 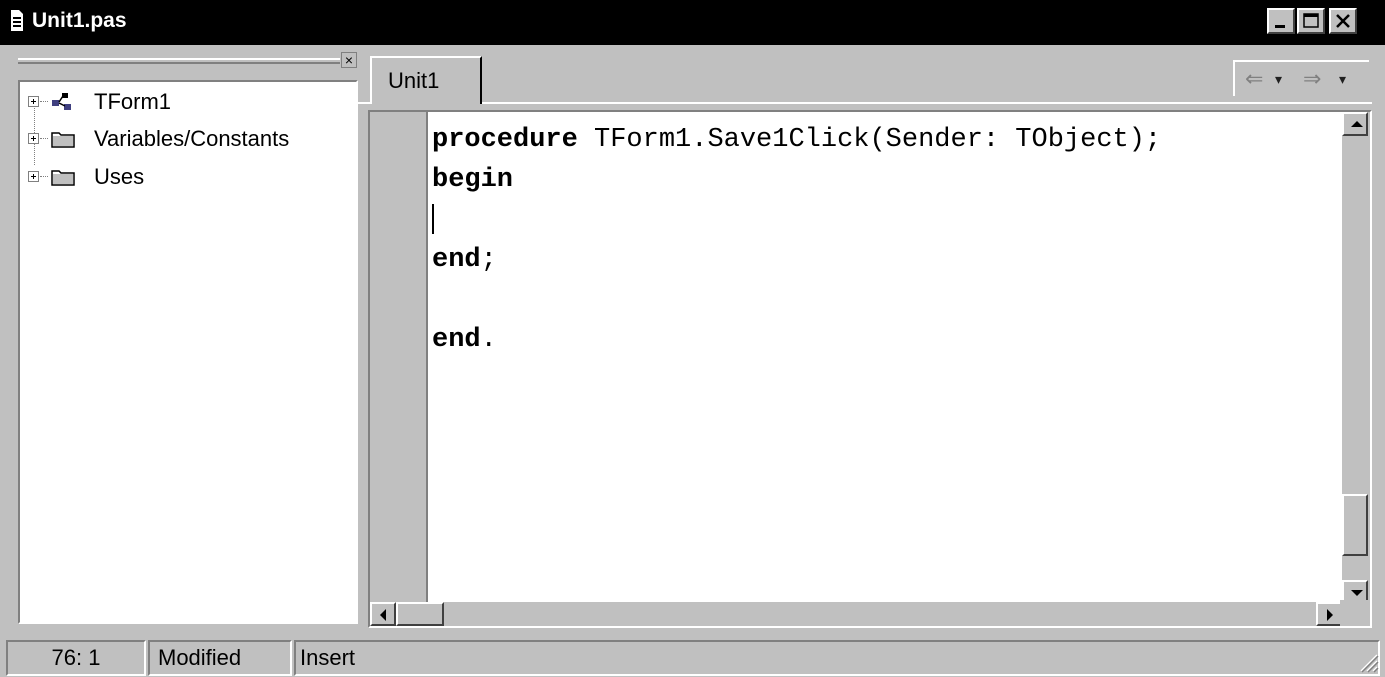 I want to click on scroll-up-button, so click(x=1355, y=124).